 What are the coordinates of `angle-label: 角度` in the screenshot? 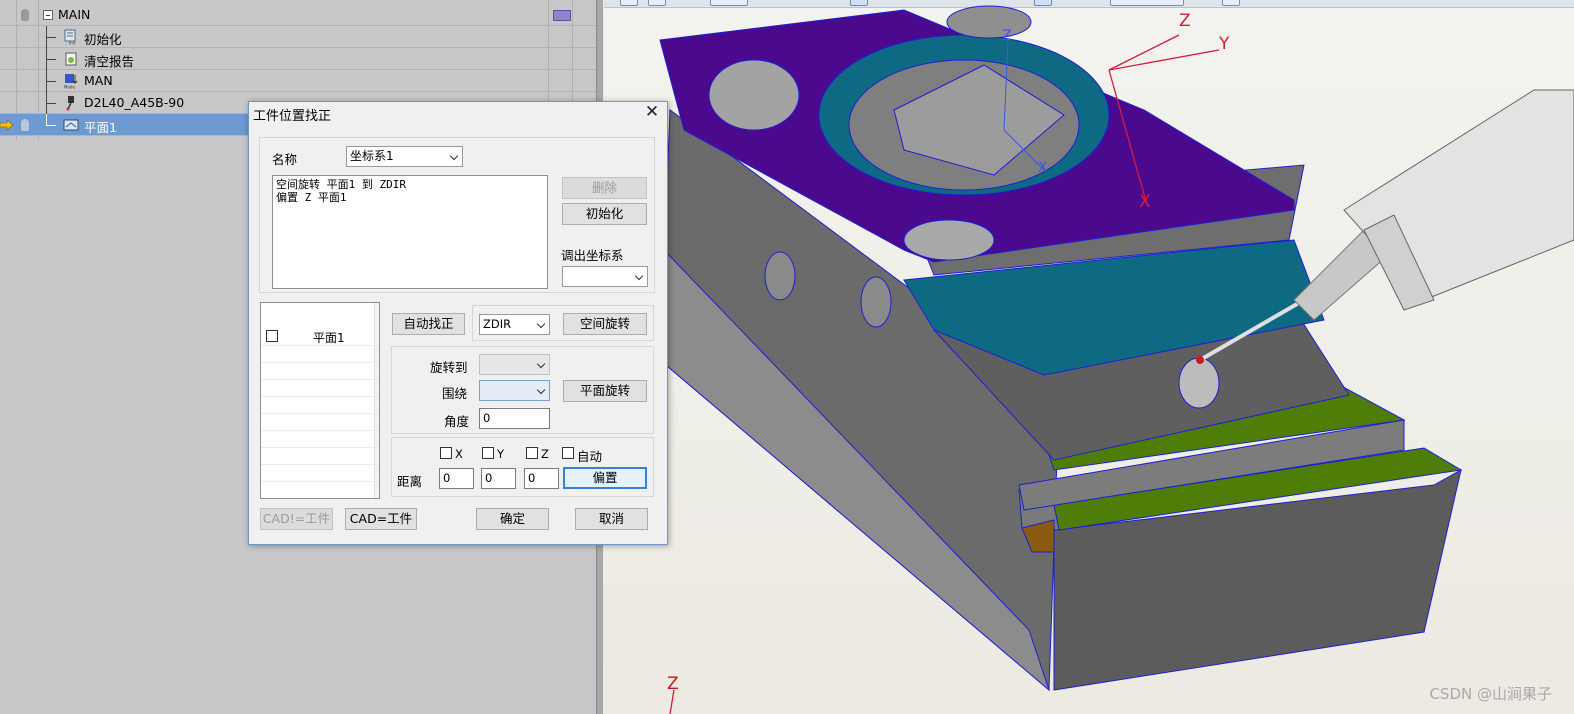 It's located at (457, 421).